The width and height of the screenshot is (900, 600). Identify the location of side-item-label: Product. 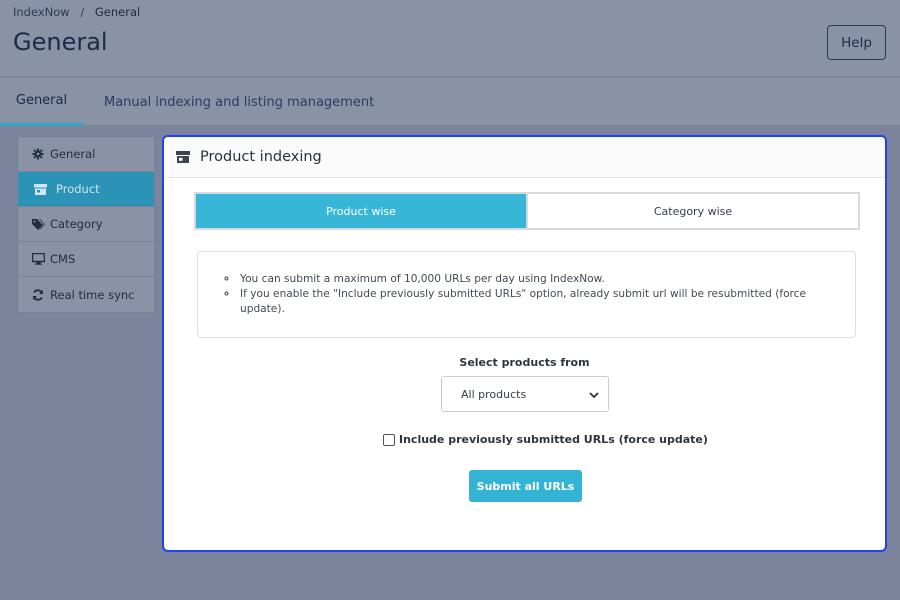
(78, 189).